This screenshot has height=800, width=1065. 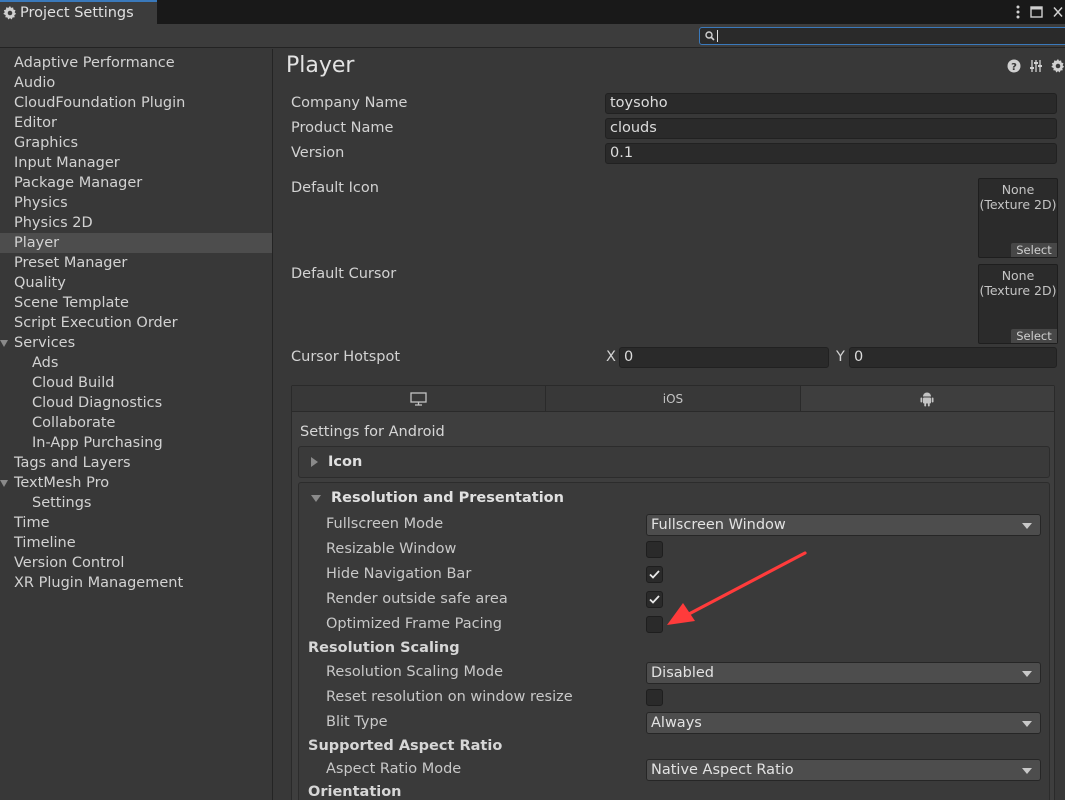 What do you see at coordinates (843, 673) in the screenshot?
I see `resolution-scaling-mode-dropdown: Disabled` at bounding box center [843, 673].